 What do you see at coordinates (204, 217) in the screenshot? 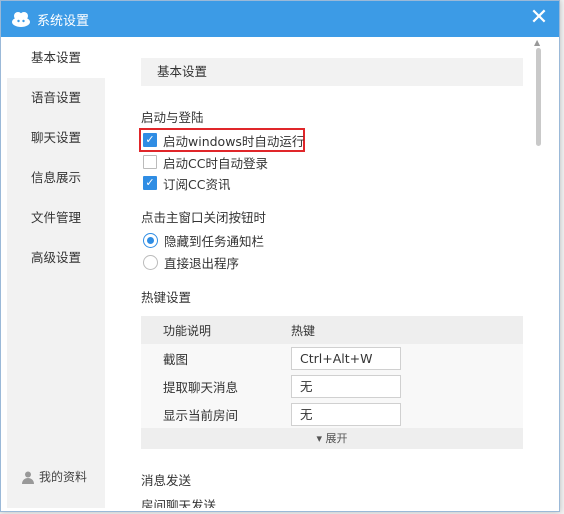
I see `close-behavior-heading: 点击主窗口关闭按钮时` at bounding box center [204, 217].